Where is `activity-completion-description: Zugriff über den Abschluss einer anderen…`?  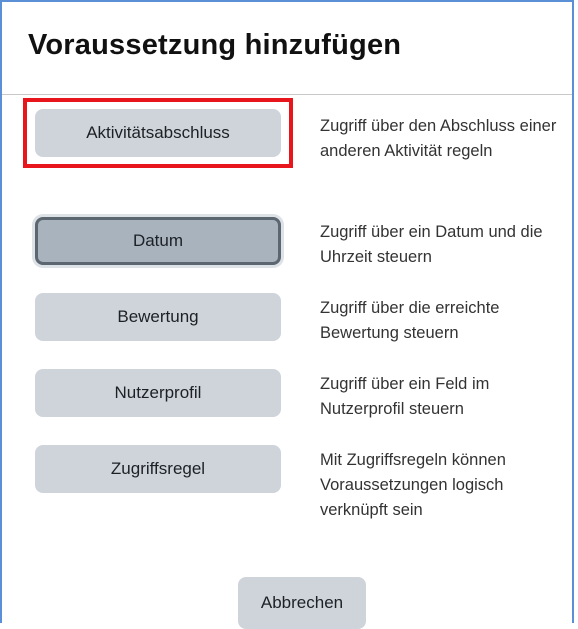
activity-completion-description: Zugriff über den Abschluss einer anderen… is located at coordinates (438, 138).